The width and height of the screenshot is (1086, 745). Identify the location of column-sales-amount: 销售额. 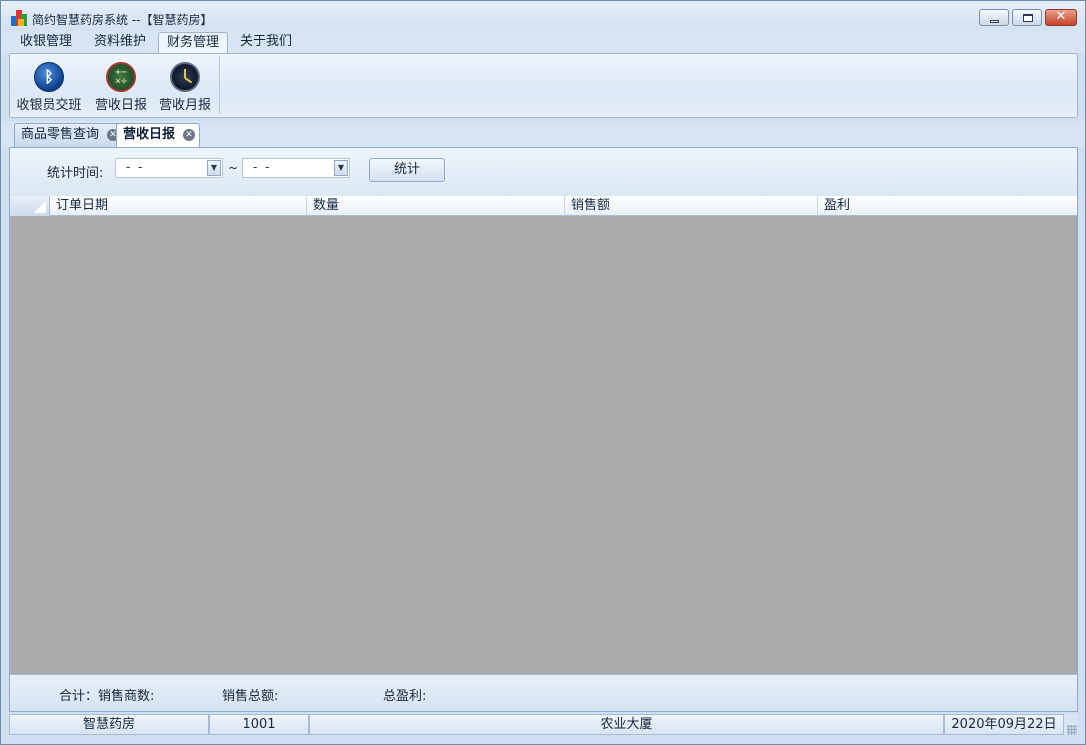
(691, 206).